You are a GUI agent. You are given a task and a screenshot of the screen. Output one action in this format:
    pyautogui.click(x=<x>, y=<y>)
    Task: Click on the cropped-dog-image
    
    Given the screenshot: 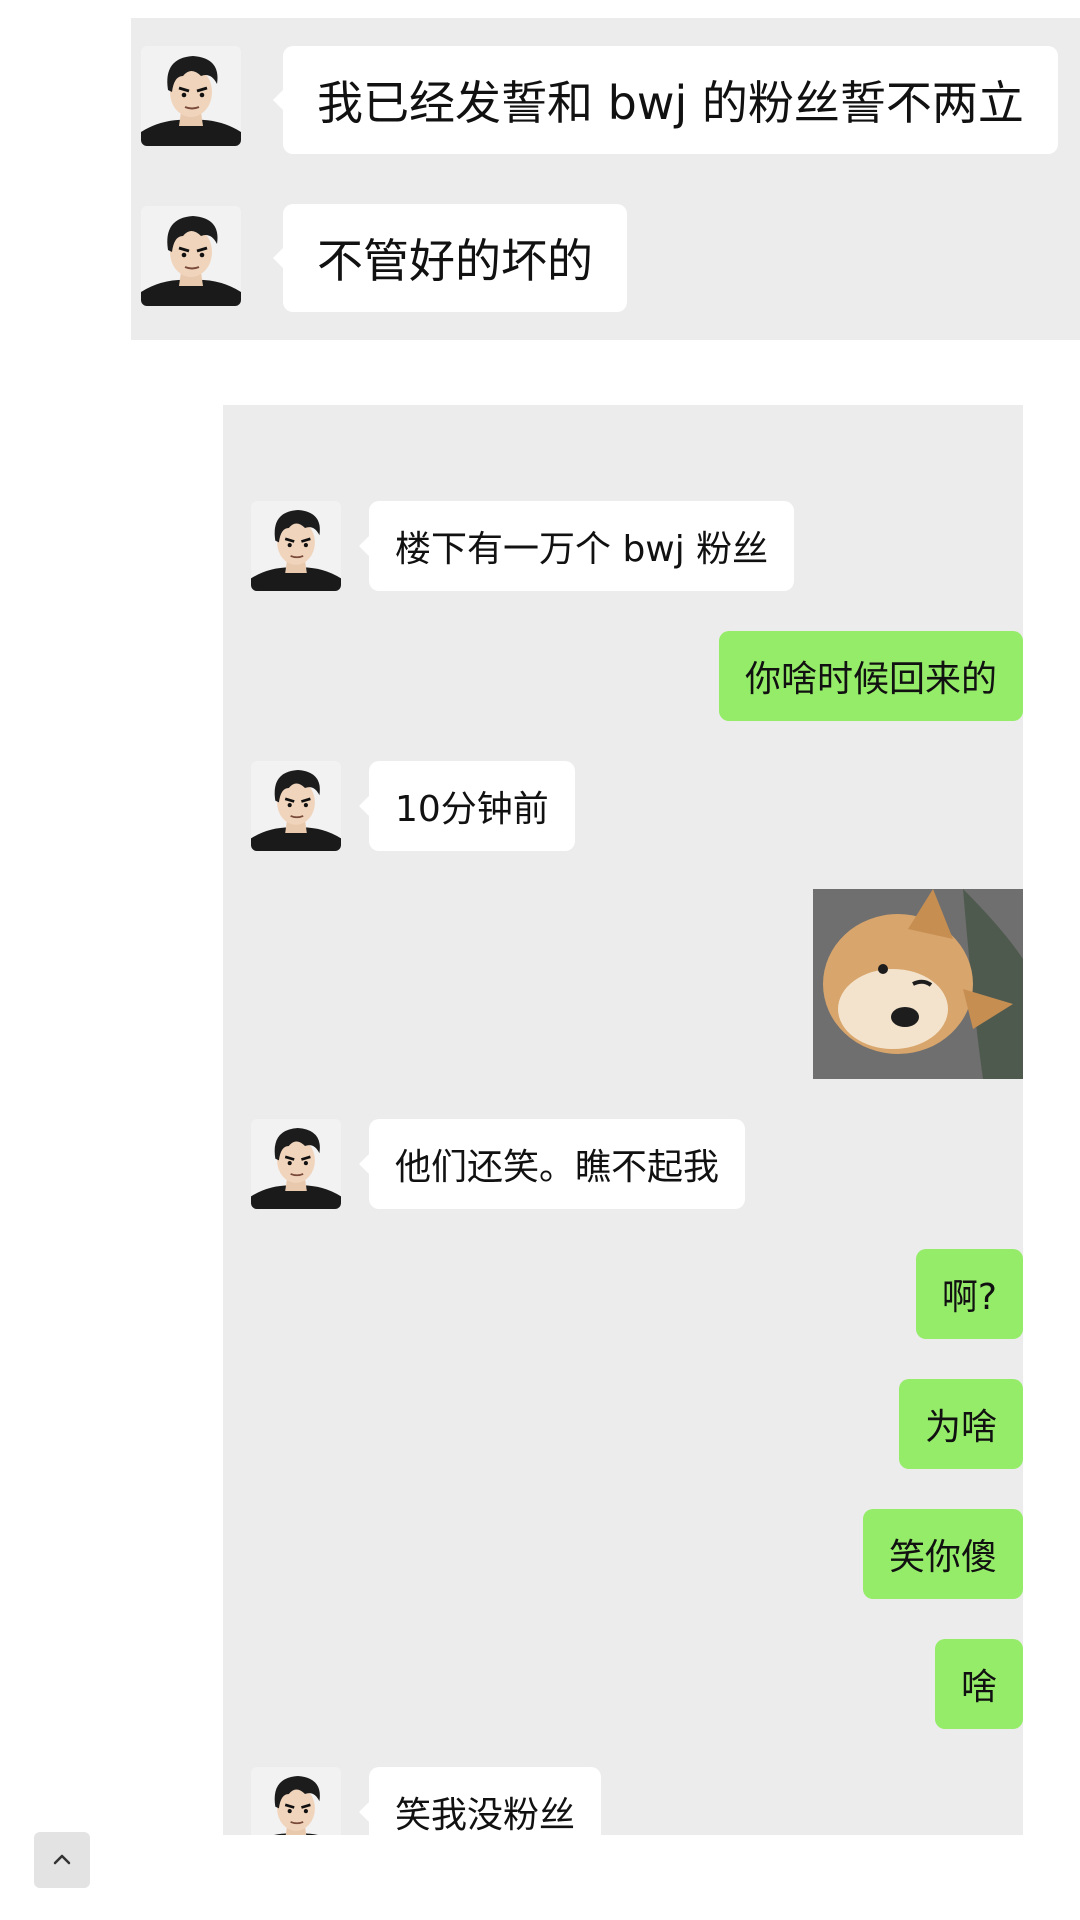 What is the action you would take?
    pyautogui.click(x=918, y=433)
    